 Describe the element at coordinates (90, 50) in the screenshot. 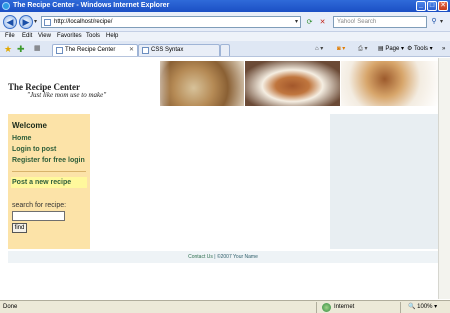

I see `tab-label: The Recipe Center` at that location.